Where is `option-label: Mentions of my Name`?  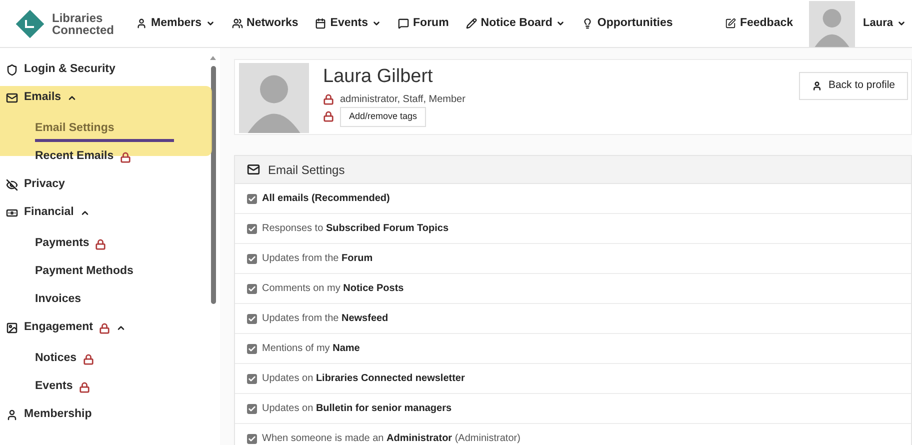
option-label: Mentions of my Name is located at coordinates (311, 349).